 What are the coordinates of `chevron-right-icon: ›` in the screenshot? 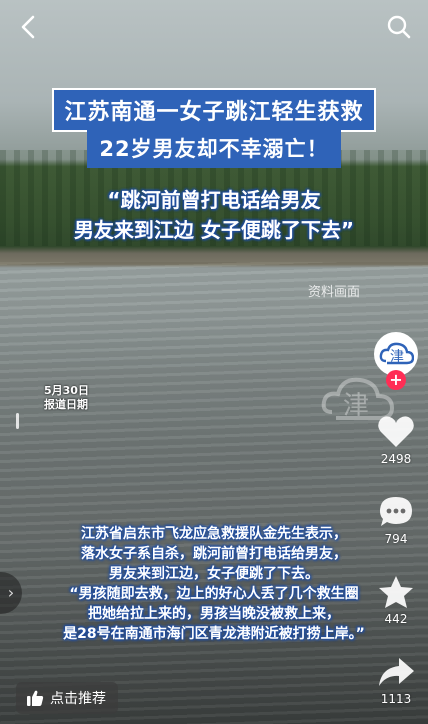 It's located at (11, 592).